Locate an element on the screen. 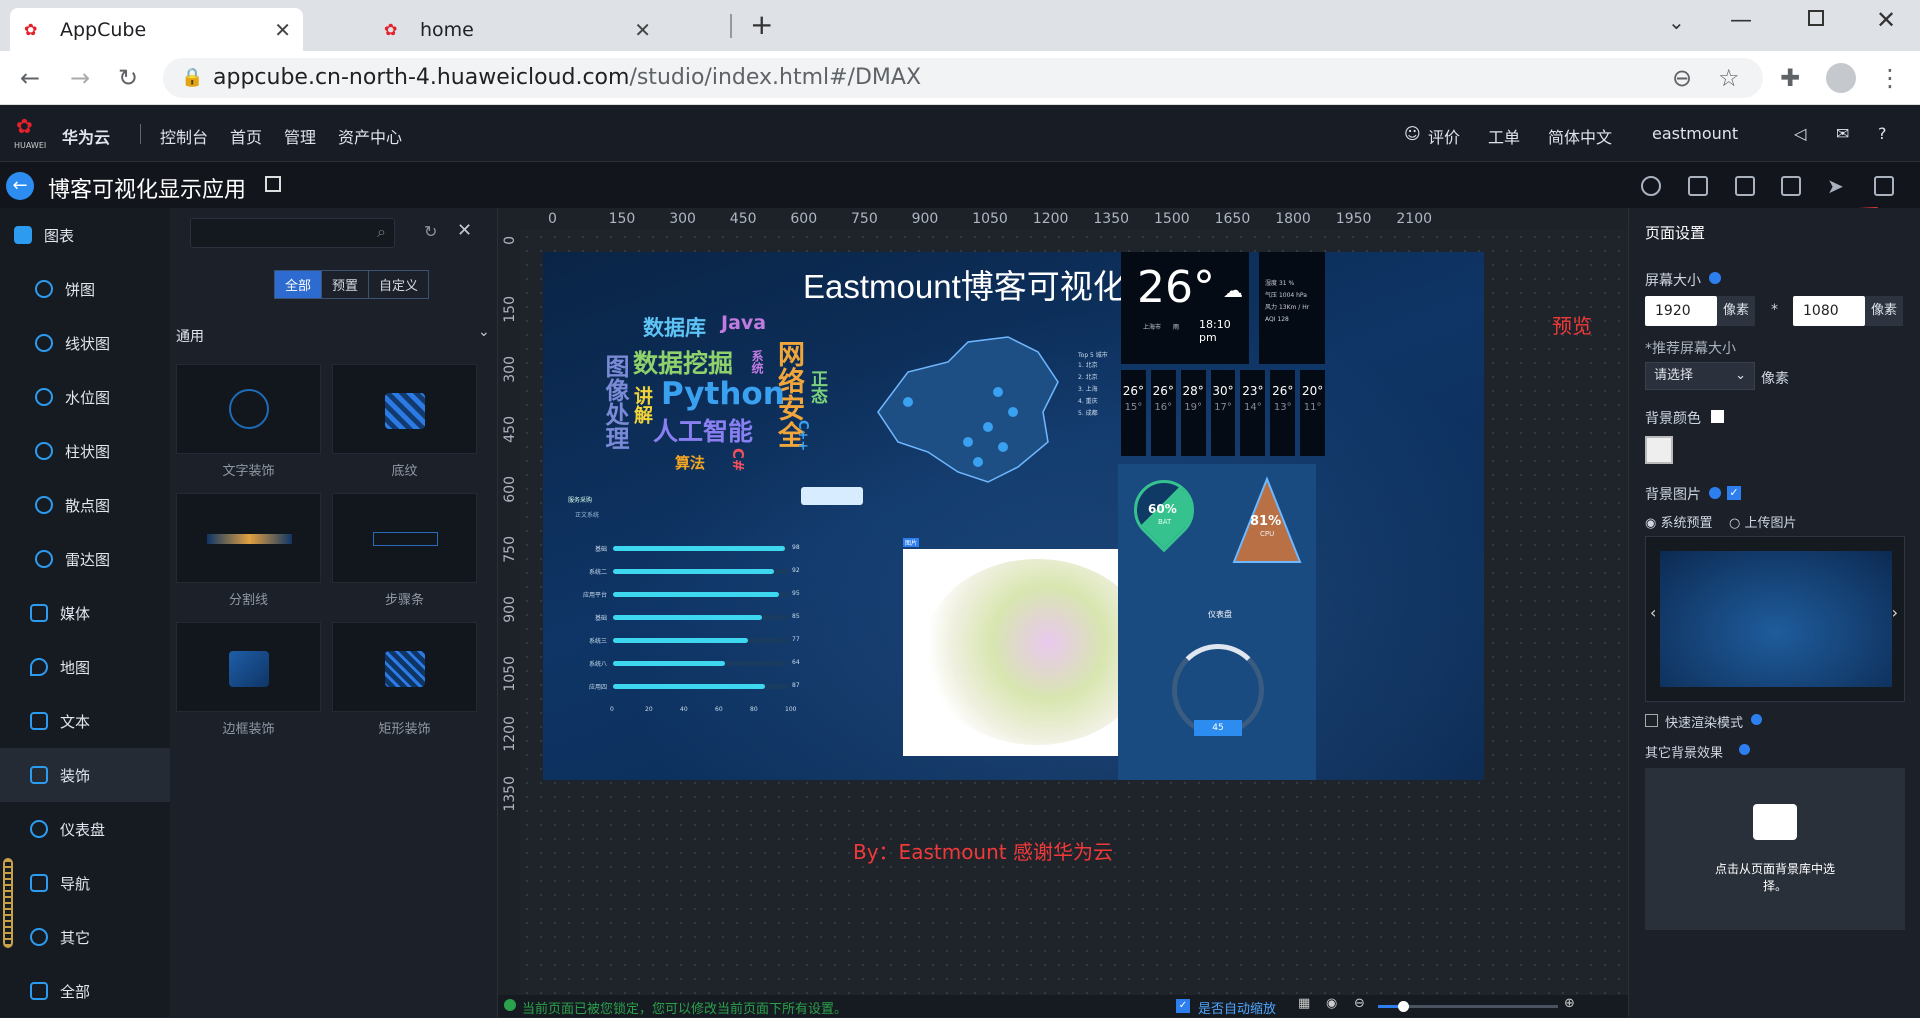 The height and width of the screenshot is (1018, 1920). bookmark-star-icon: ☆ is located at coordinates (1729, 78).